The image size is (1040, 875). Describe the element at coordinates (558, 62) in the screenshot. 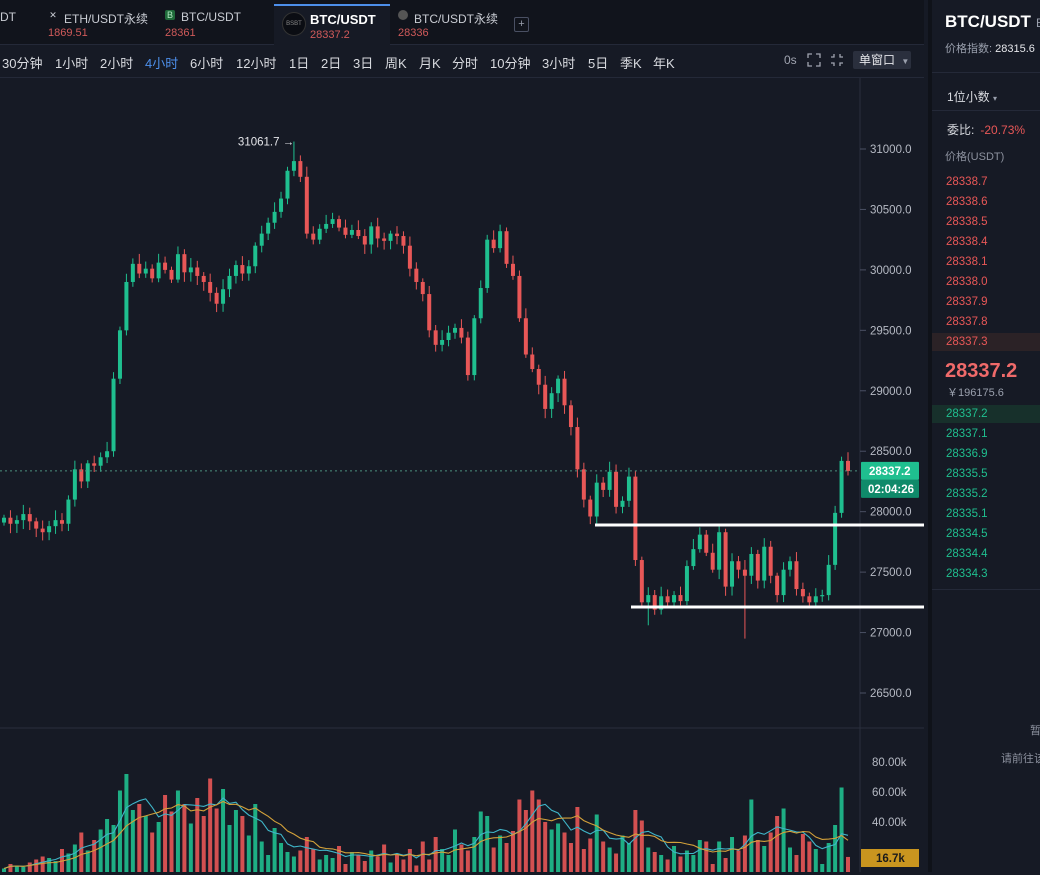

I see `timeframe-3h: 3小时` at that location.